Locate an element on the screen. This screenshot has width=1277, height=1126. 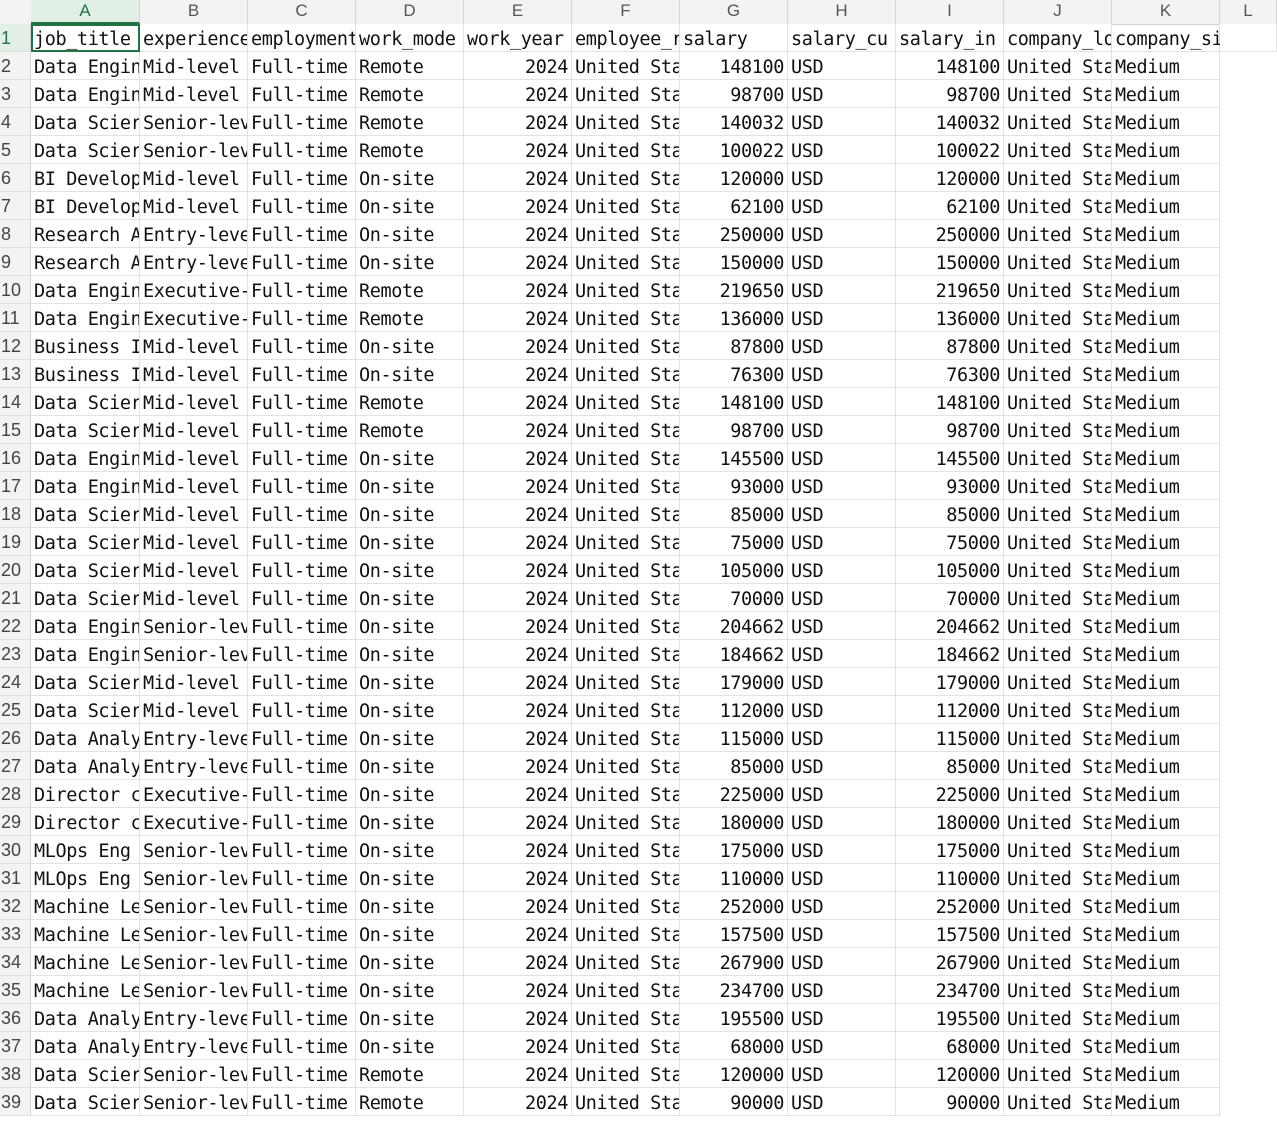
cell-k14: Medium is located at coordinates (1166, 402).